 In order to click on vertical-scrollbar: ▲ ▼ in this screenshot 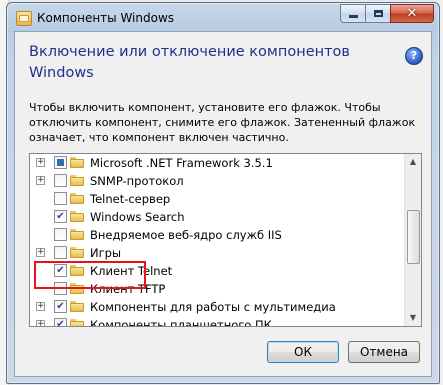, I will do `click(412, 240)`.